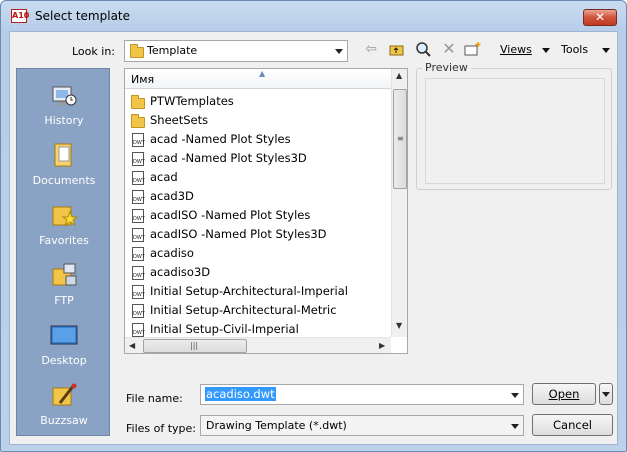 Image resolution: width=627 pixels, height=452 pixels. Describe the element at coordinates (132, 345) in the screenshot. I see `scroll-left-icon: ◀` at that location.